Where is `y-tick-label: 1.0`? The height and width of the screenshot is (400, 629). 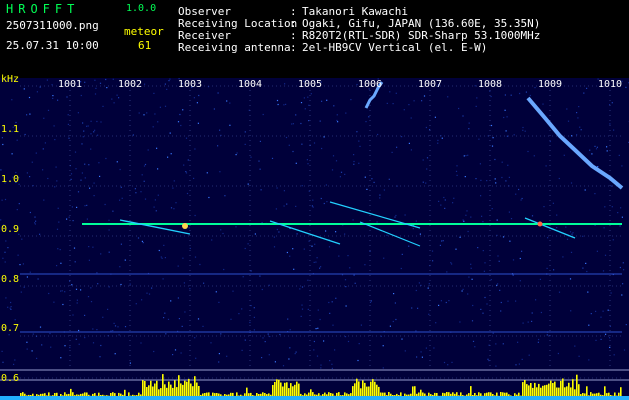 y-tick-label: 1.0 is located at coordinates (10, 179).